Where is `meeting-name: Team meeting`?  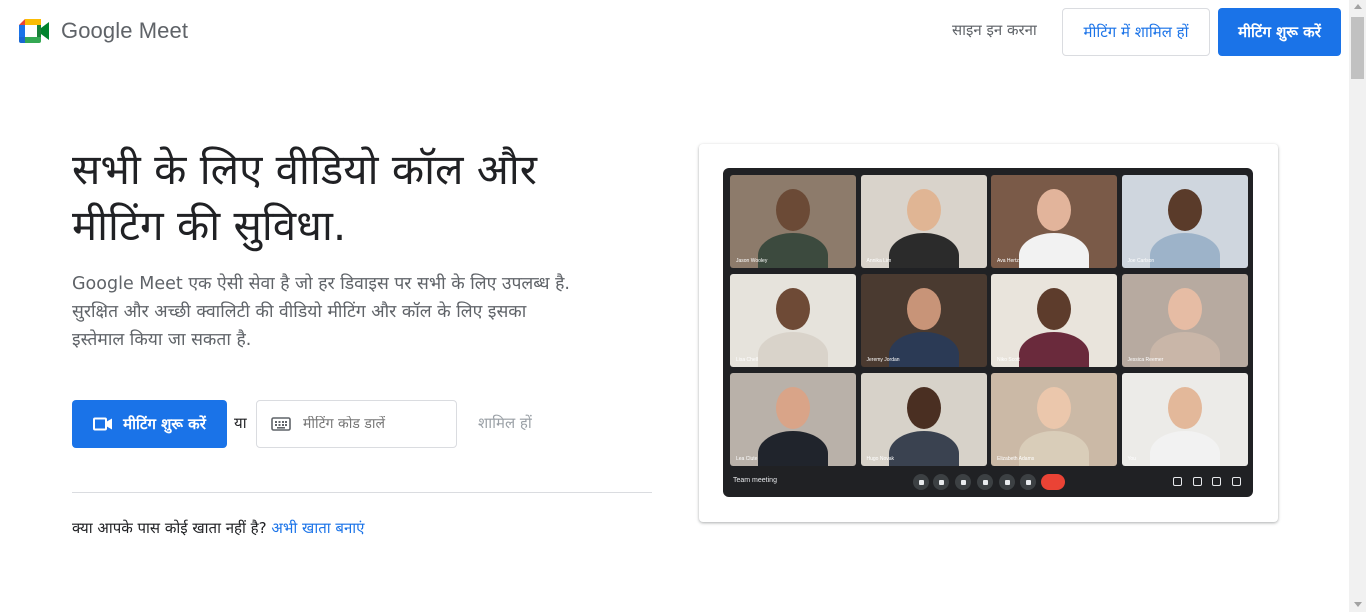 meeting-name: Team meeting is located at coordinates (755, 480).